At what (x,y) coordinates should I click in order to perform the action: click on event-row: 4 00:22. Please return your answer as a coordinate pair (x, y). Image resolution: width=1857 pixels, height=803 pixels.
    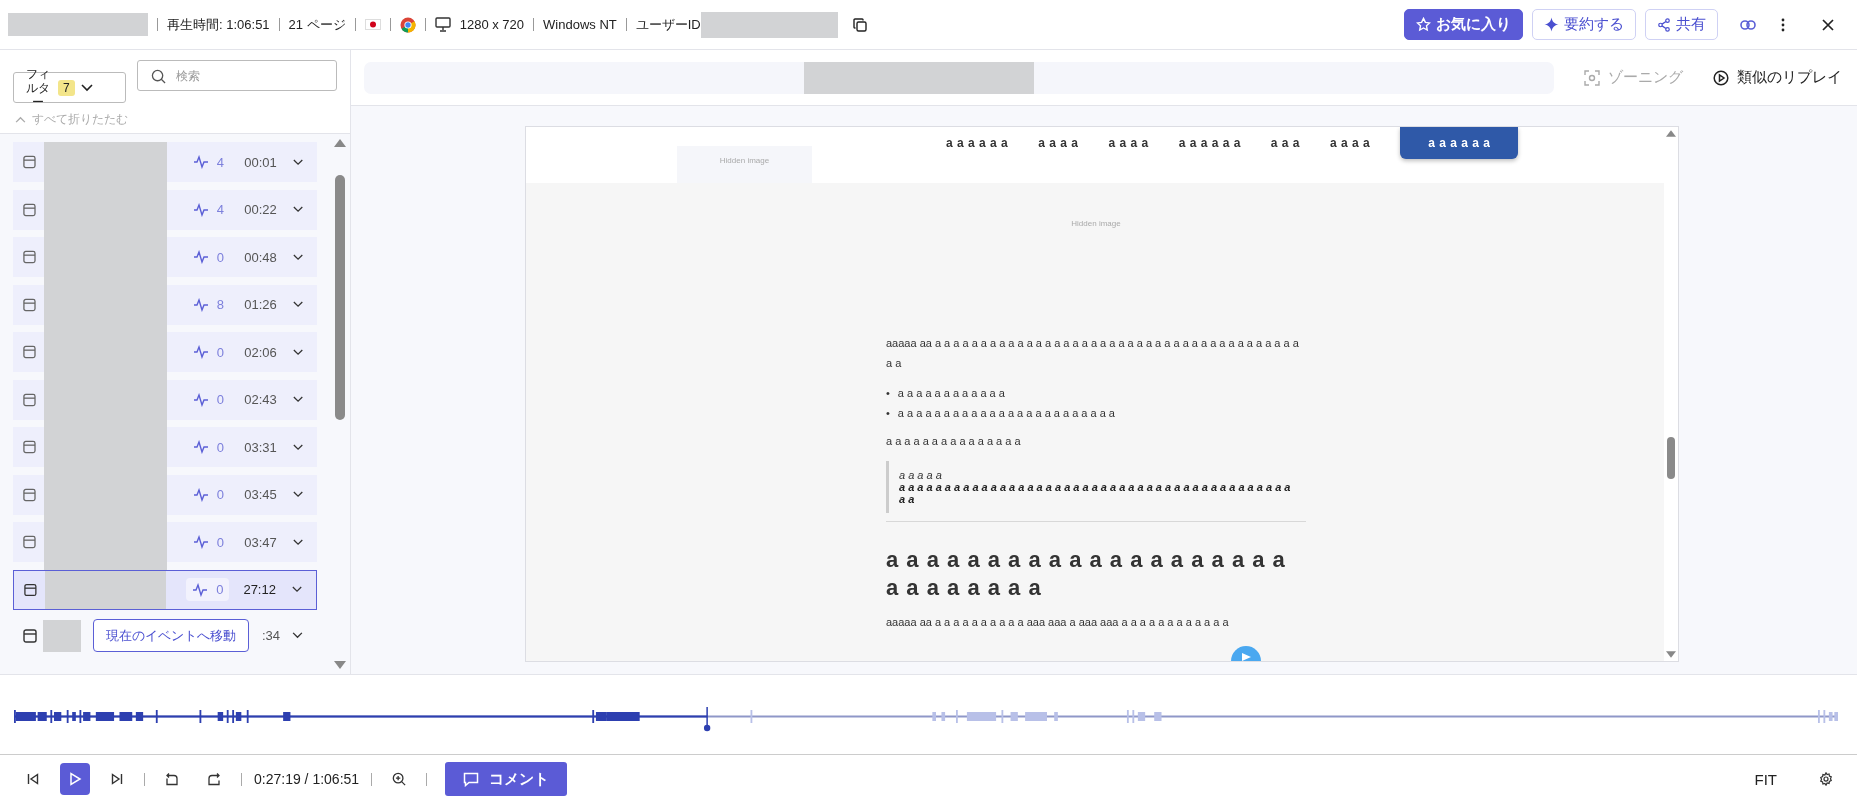
    Looking at the image, I should click on (165, 213).